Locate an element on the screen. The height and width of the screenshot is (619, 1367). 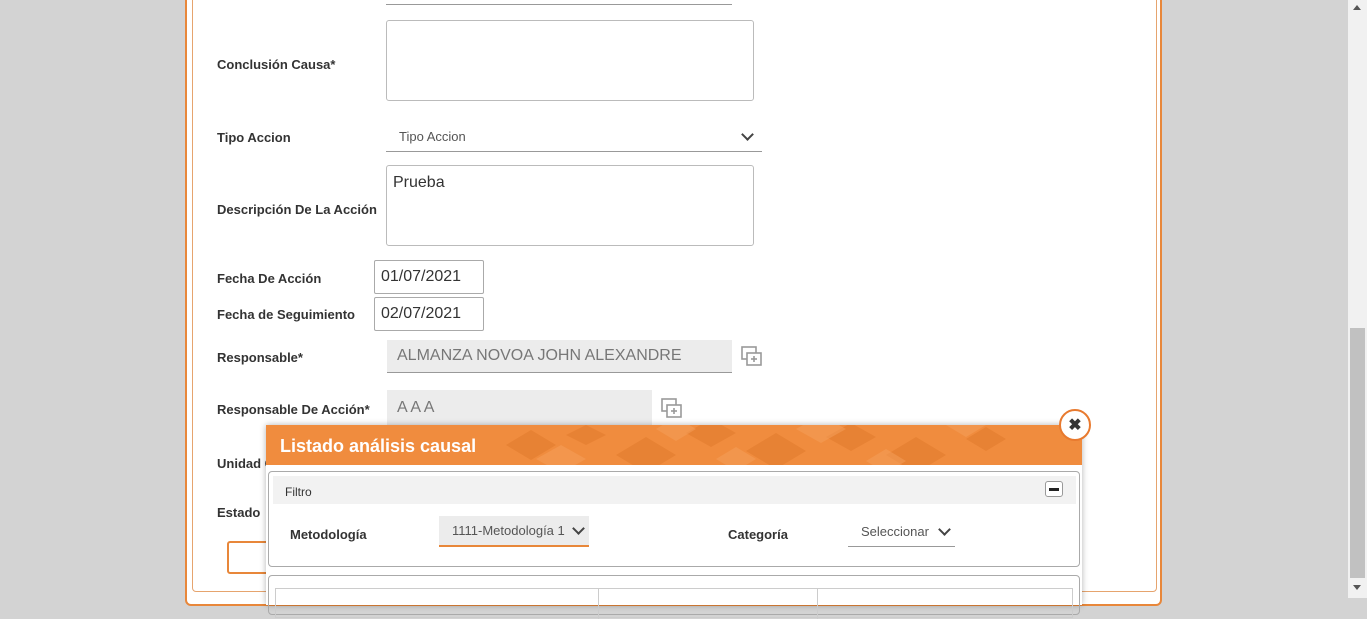
scroll-thumb is located at coordinates (1357, 453).